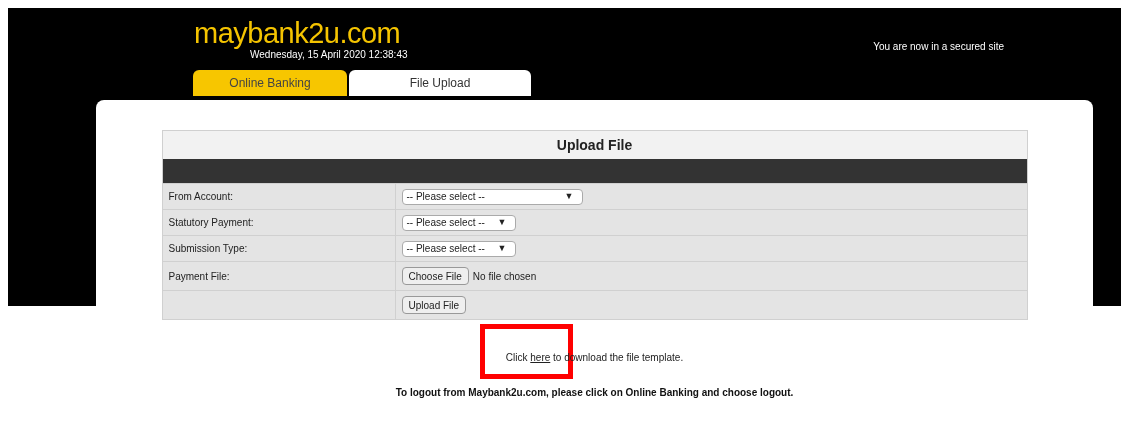  Describe the element at coordinates (200, 197) in the screenshot. I see `field-label: From Account:` at that location.